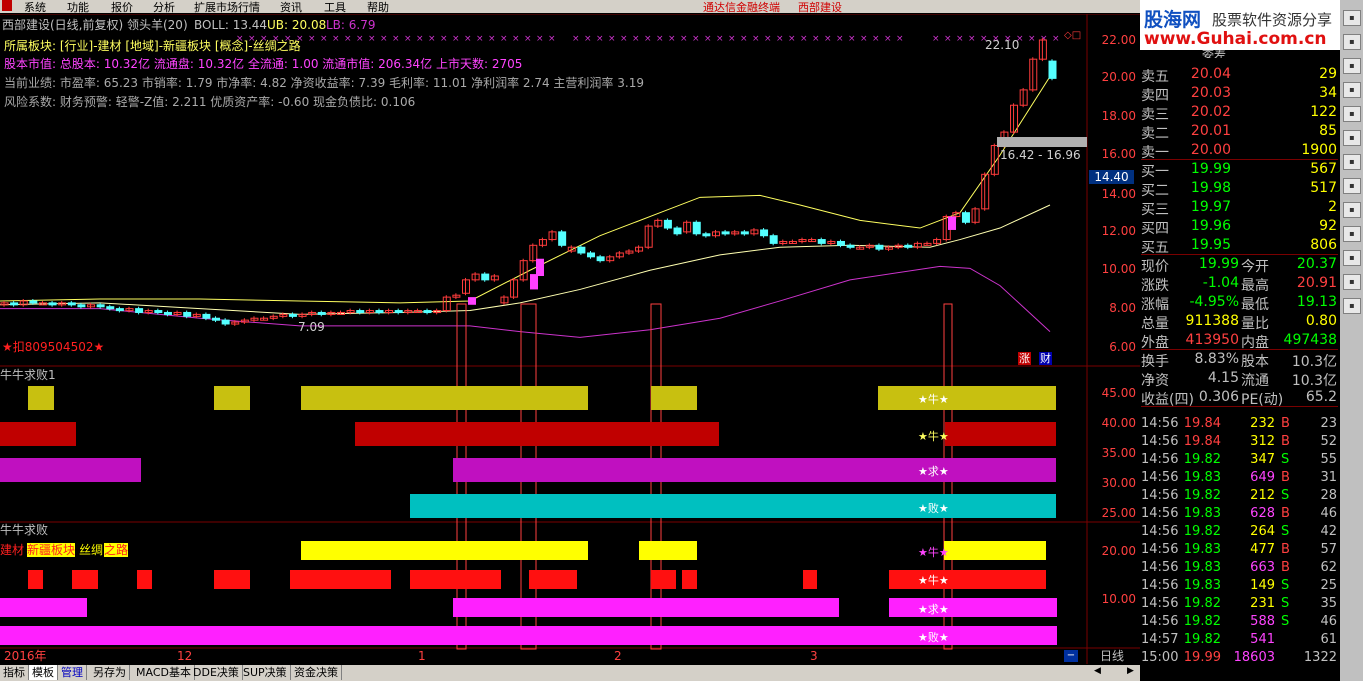 The height and width of the screenshot is (681, 1363). Describe the element at coordinates (1210, 226) in the screenshot. I see `bid-price: 19.96` at that location.